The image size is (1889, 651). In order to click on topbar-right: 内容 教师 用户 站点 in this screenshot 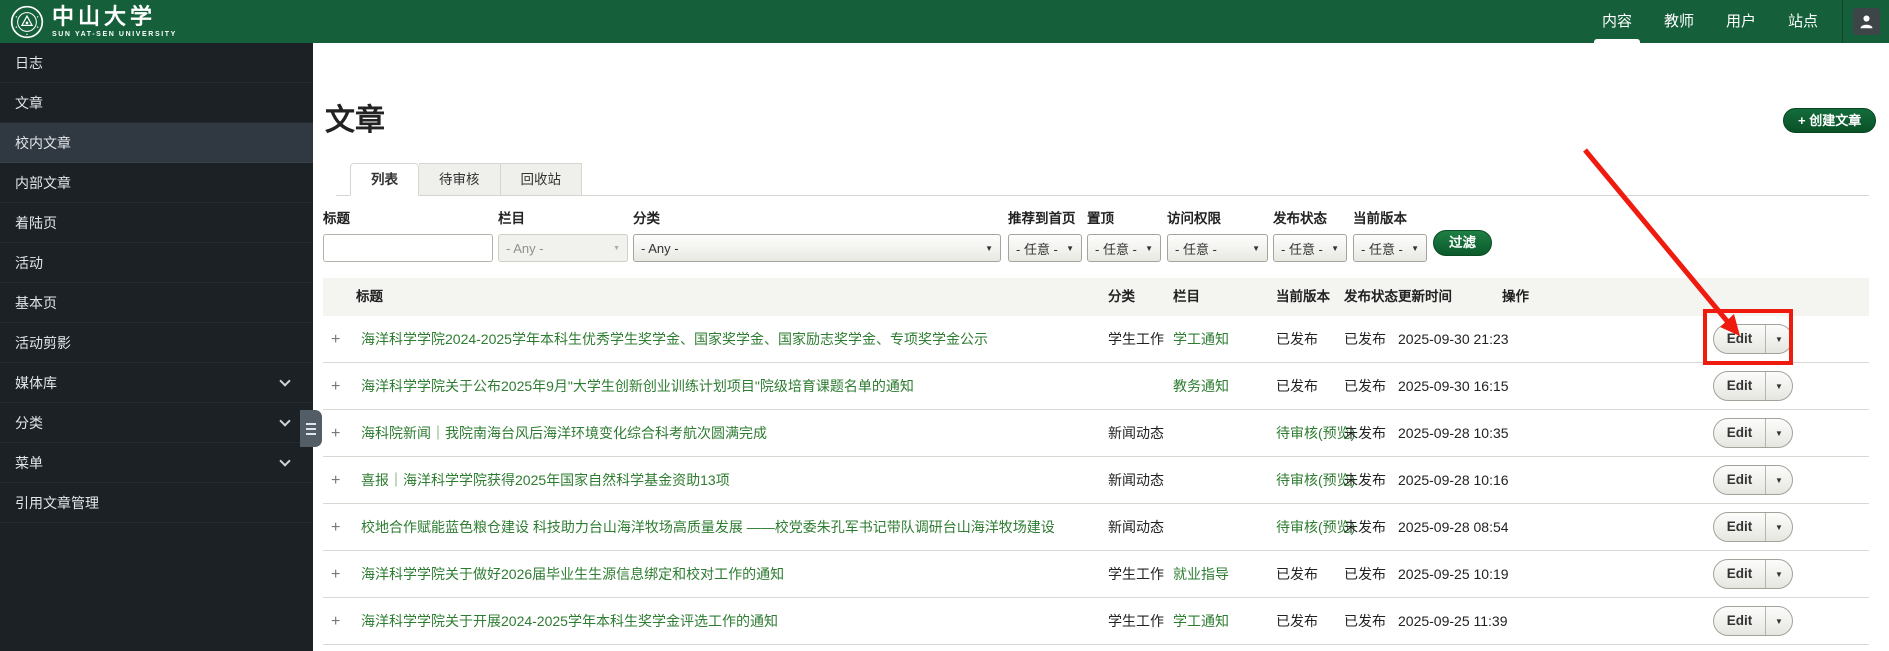, I will do `click(1737, 21)`.